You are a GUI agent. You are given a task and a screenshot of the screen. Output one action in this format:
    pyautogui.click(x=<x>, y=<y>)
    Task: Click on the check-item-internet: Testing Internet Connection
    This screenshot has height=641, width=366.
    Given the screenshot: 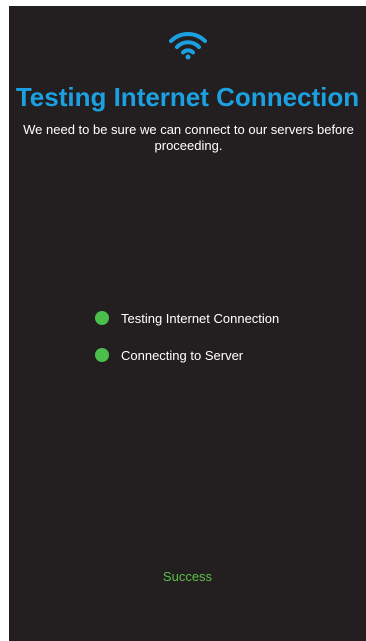 What is the action you would take?
    pyautogui.click(x=187, y=318)
    